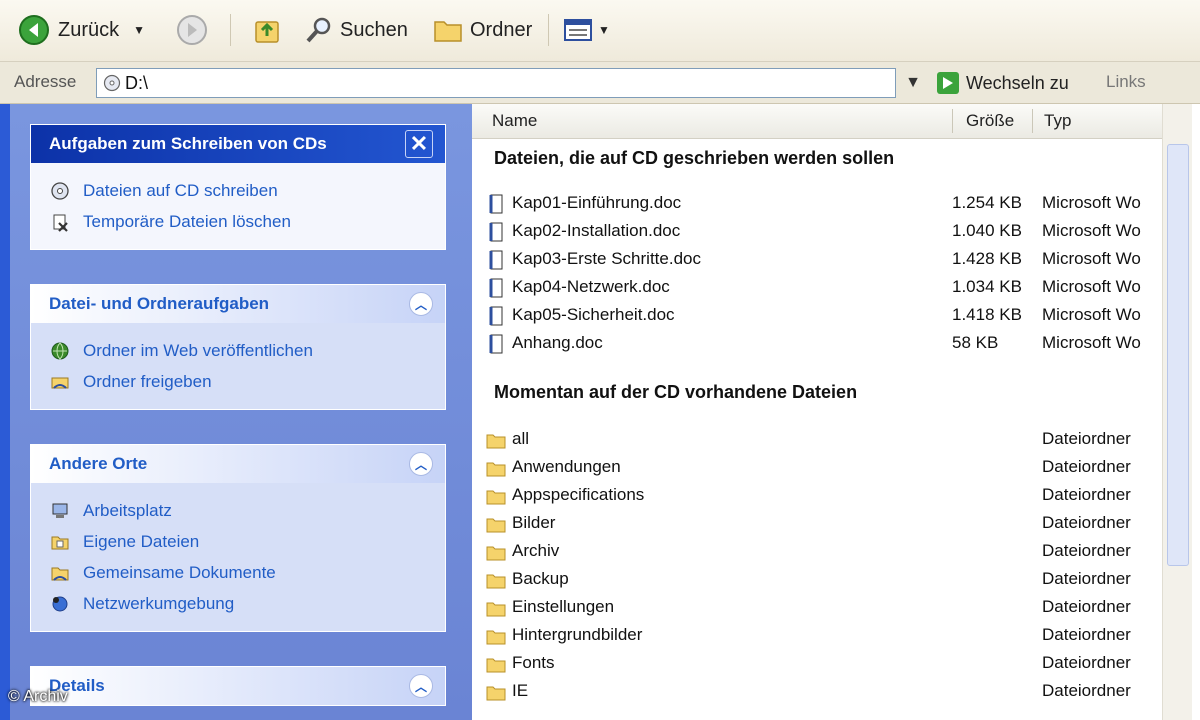 This screenshot has height=720, width=1200. I want to click on task-write-cd: Dateien auf CD schreiben, so click(238, 190).